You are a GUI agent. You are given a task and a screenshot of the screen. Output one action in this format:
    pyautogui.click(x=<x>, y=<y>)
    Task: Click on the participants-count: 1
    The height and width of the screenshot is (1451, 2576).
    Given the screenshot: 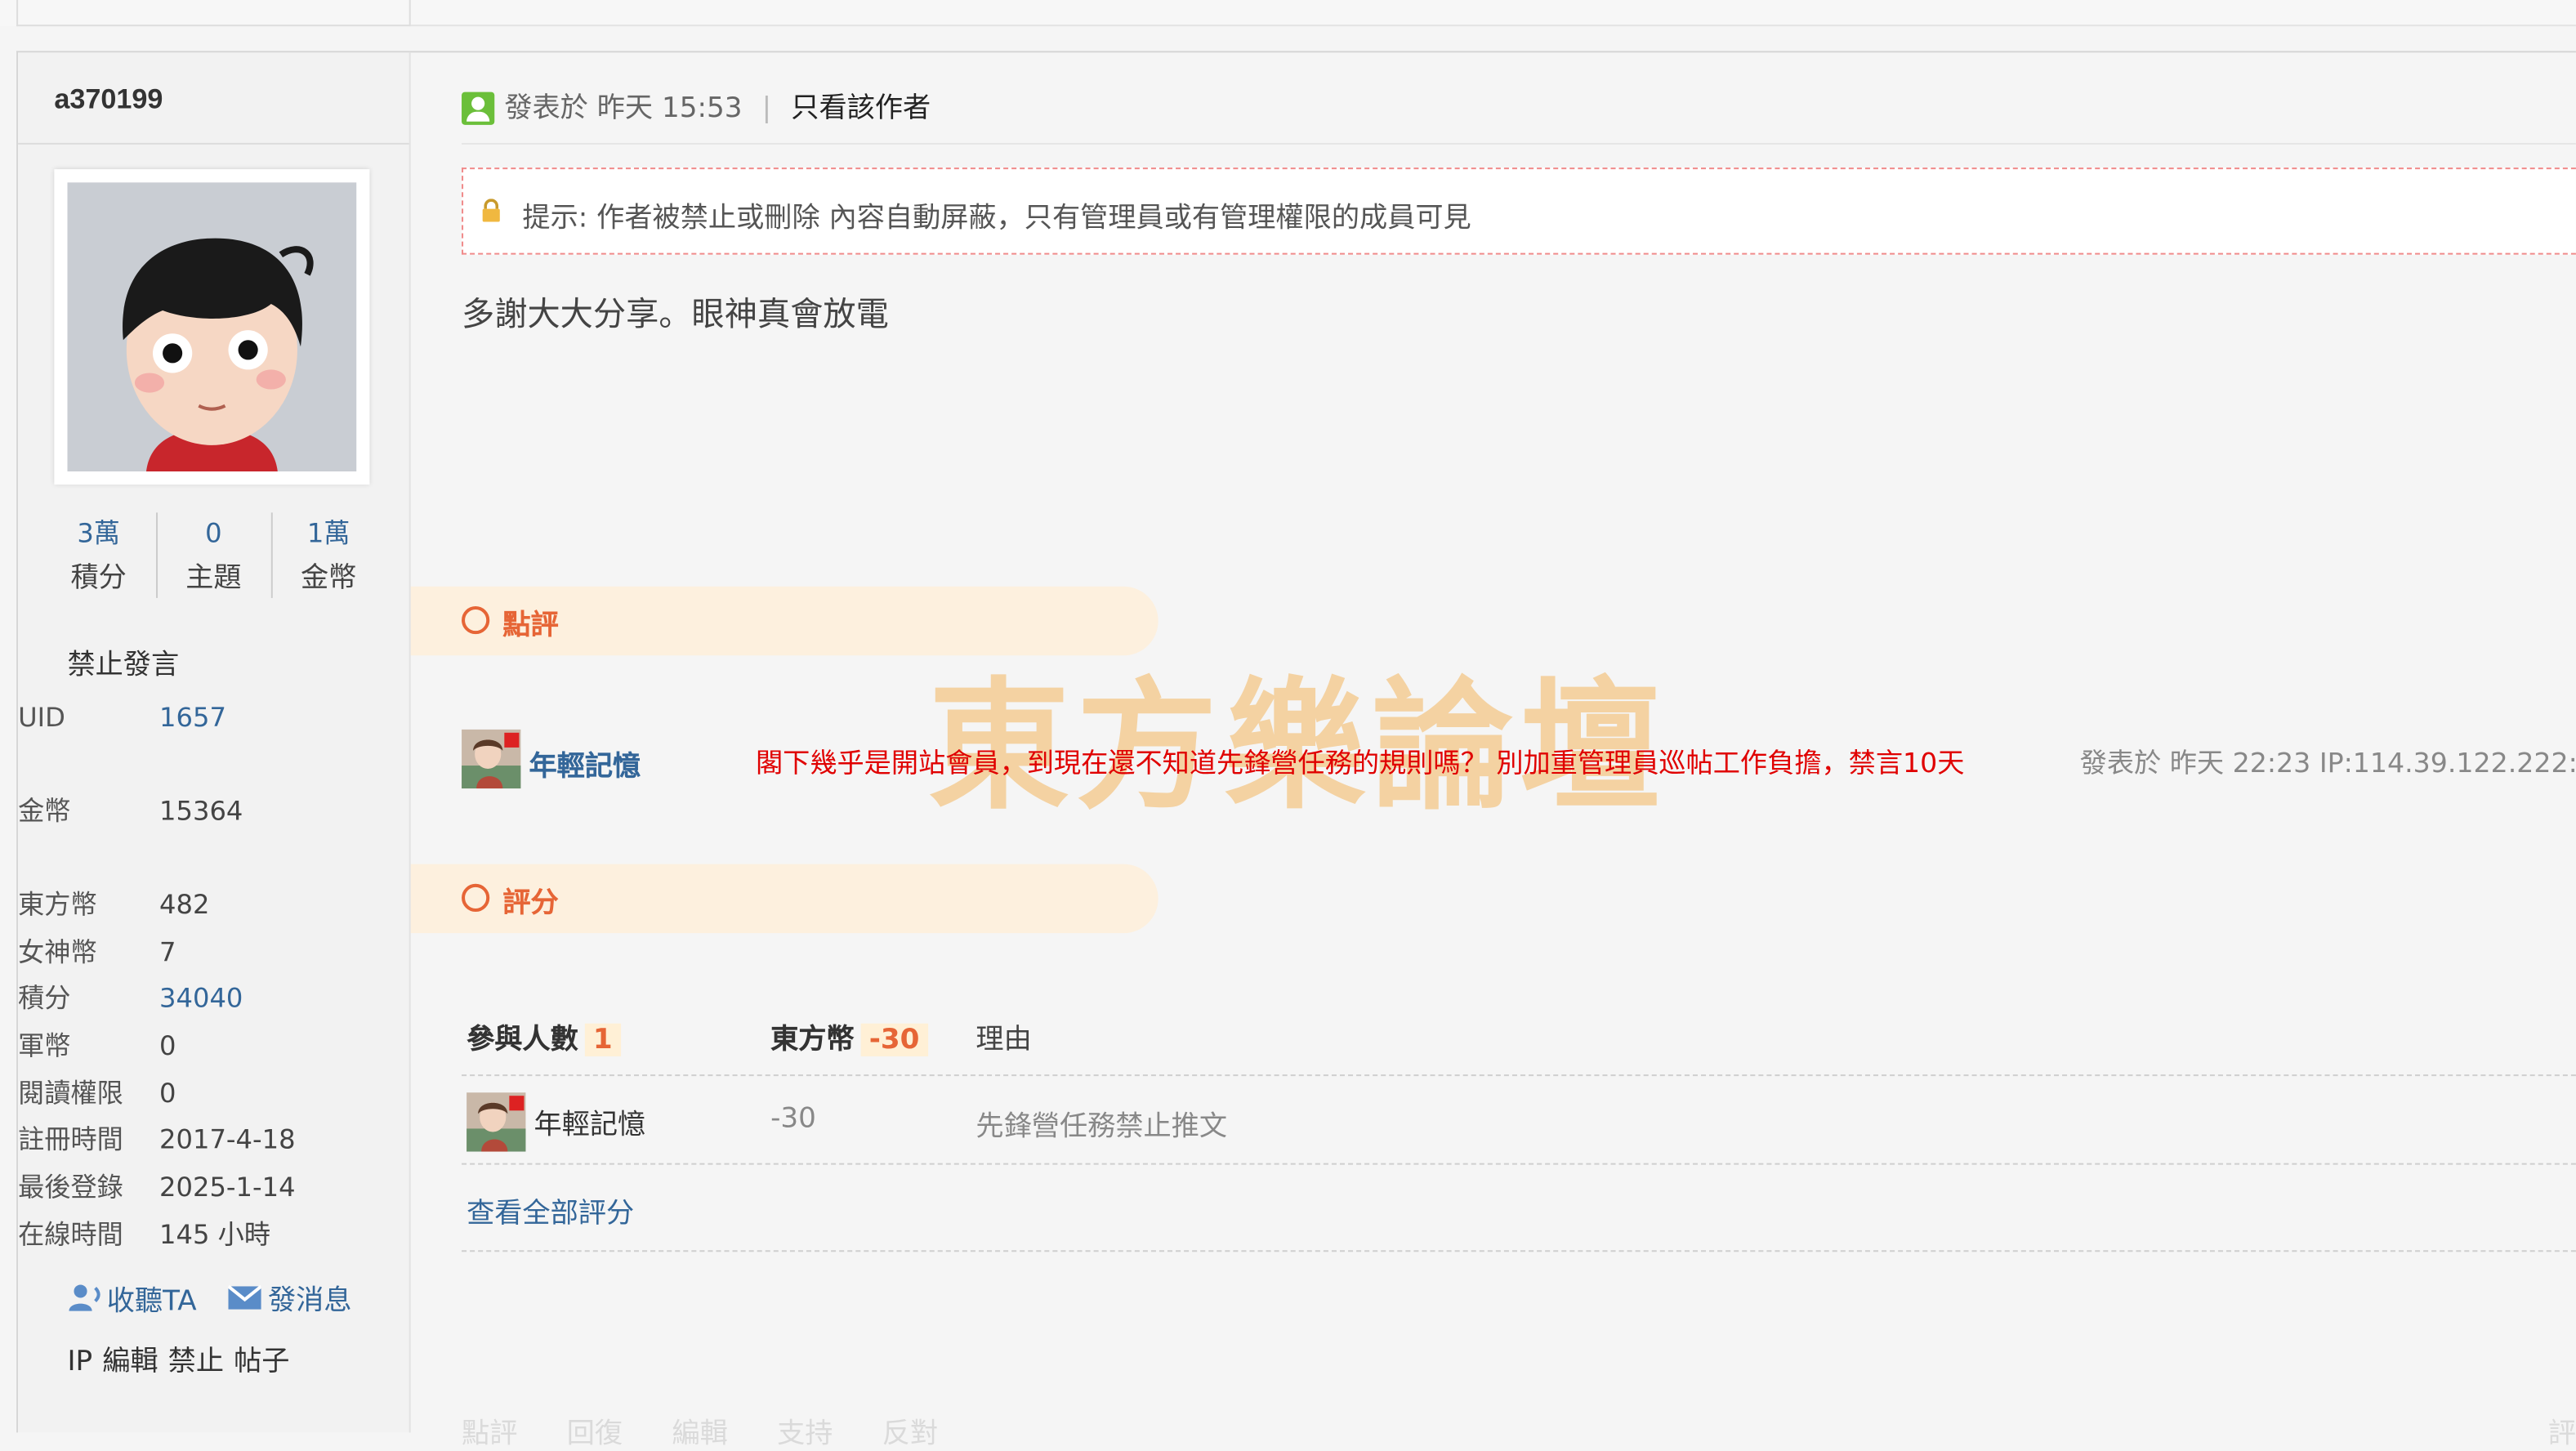 What is the action you would take?
    pyautogui.click(x=603, y=1039)
    